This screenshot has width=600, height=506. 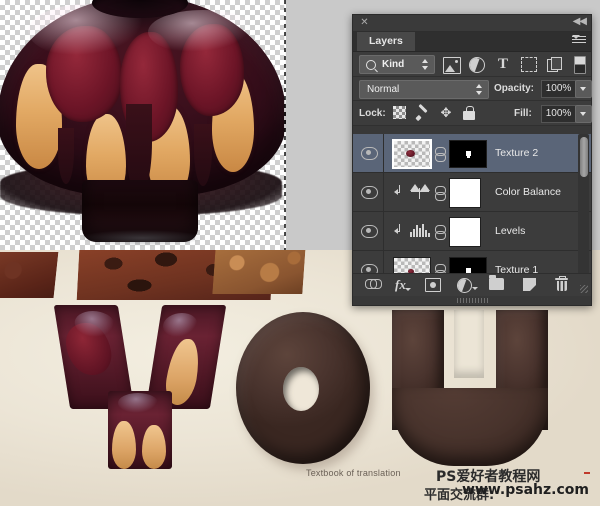 I want to click on layer-name: Levels, so click(x=510, y=231).